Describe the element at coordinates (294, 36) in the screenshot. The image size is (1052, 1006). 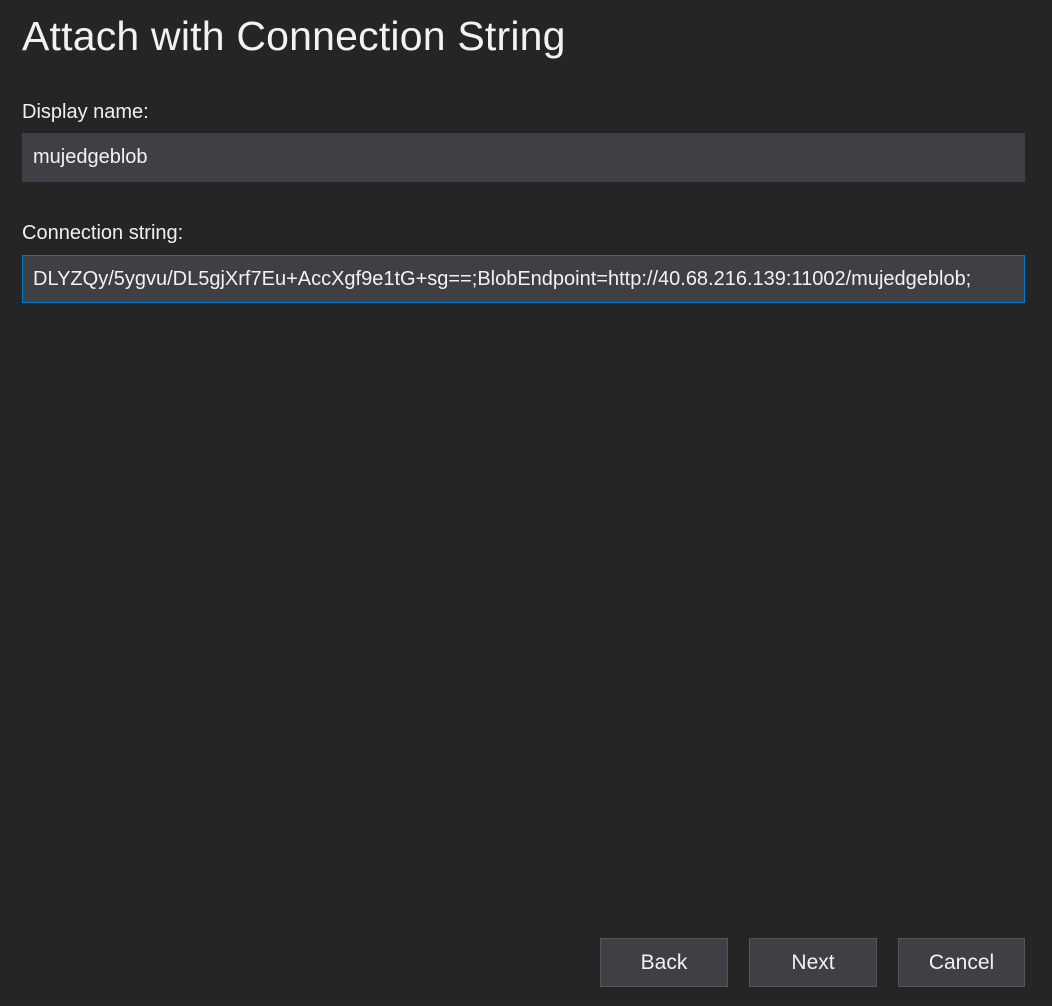
I see `page-title: Attach with Connection String` at that location.